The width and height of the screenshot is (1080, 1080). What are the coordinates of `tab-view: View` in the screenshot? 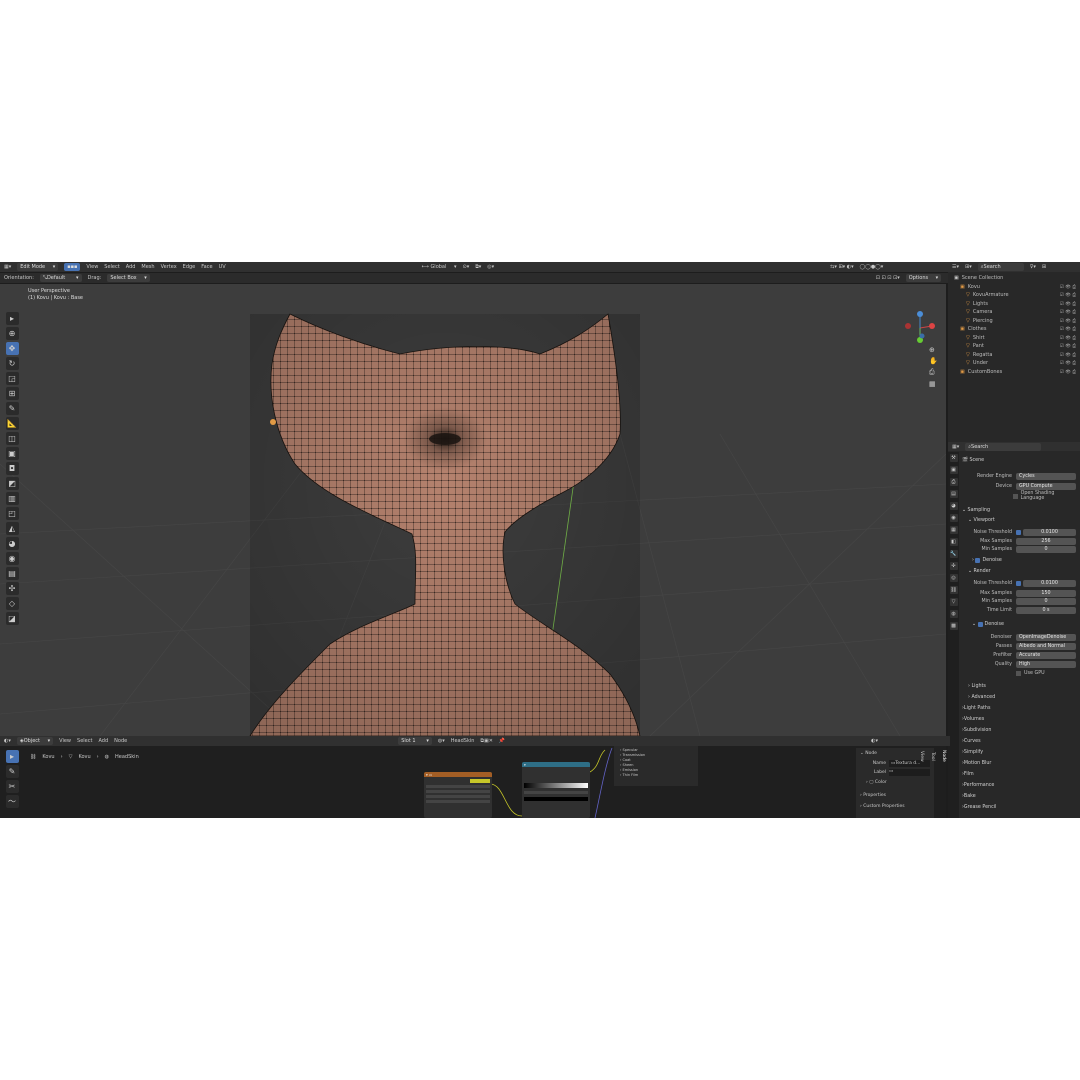 It's located at (921, 756).